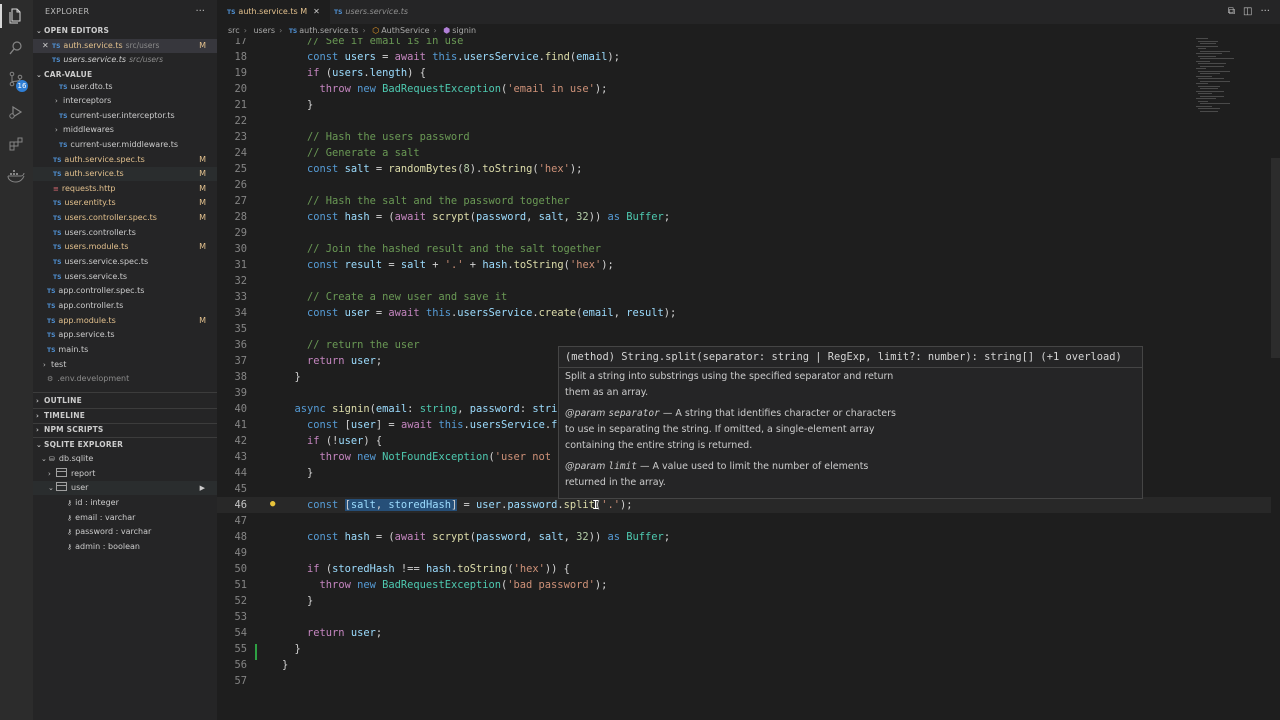 The image size is (1280, 720). What do you see at coordinates (125, 218) in the screenshot?
I see `file-item: TS users.controller.spec.ts M` at bounding box center [125, 218].